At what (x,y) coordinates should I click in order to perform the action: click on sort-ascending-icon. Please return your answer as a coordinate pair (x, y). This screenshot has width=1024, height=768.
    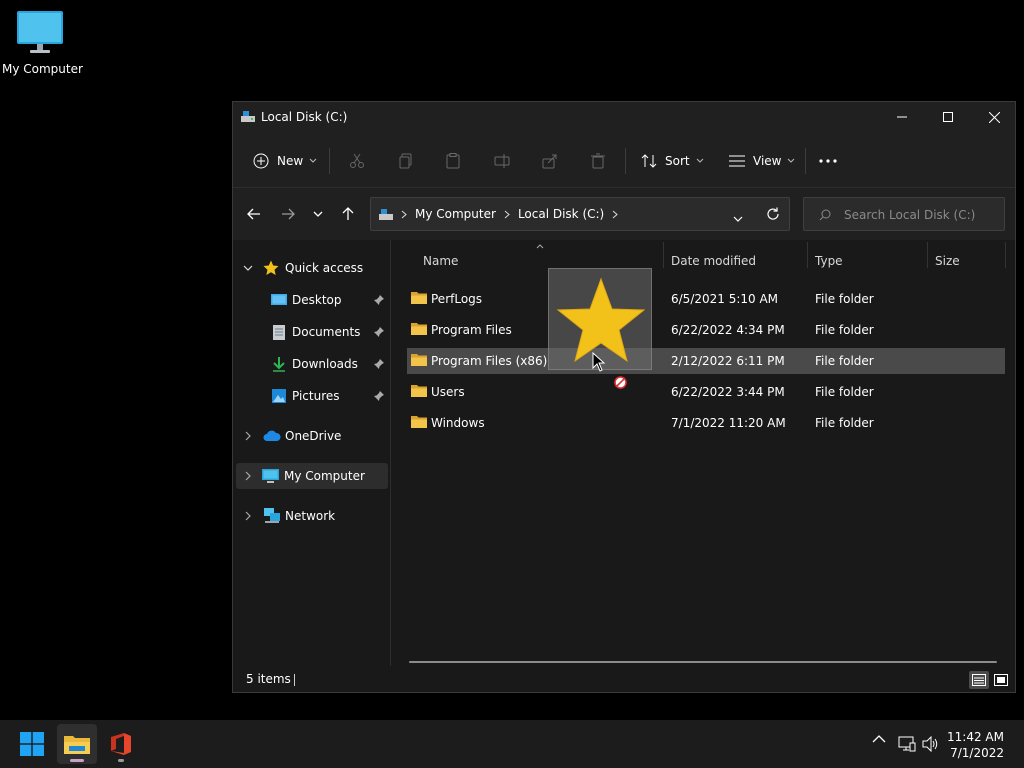
    Looking at the image, I should click on (540, 246).